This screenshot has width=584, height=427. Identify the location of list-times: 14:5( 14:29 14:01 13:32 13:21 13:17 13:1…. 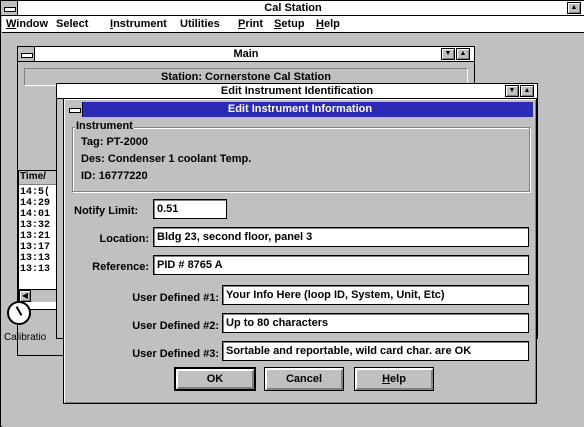
(35, 231).